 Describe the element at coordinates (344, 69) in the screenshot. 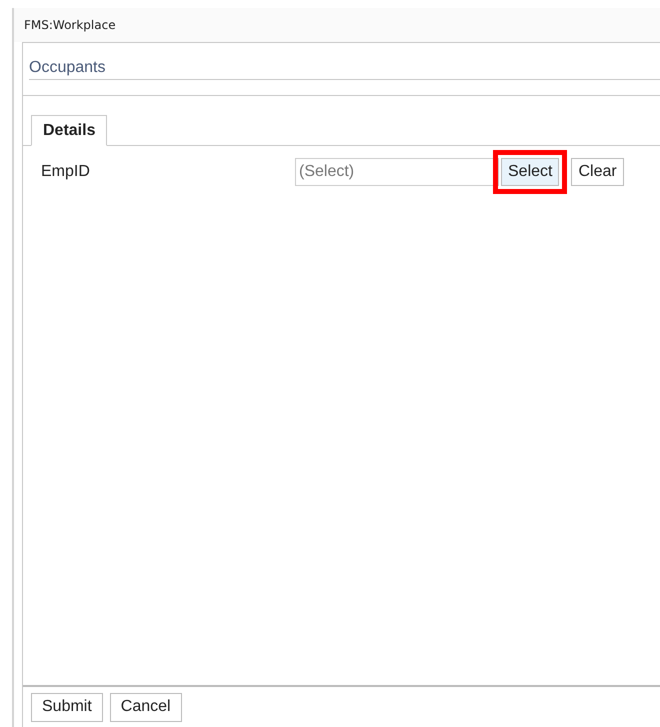

I see `section-title: Occupants` at that location.